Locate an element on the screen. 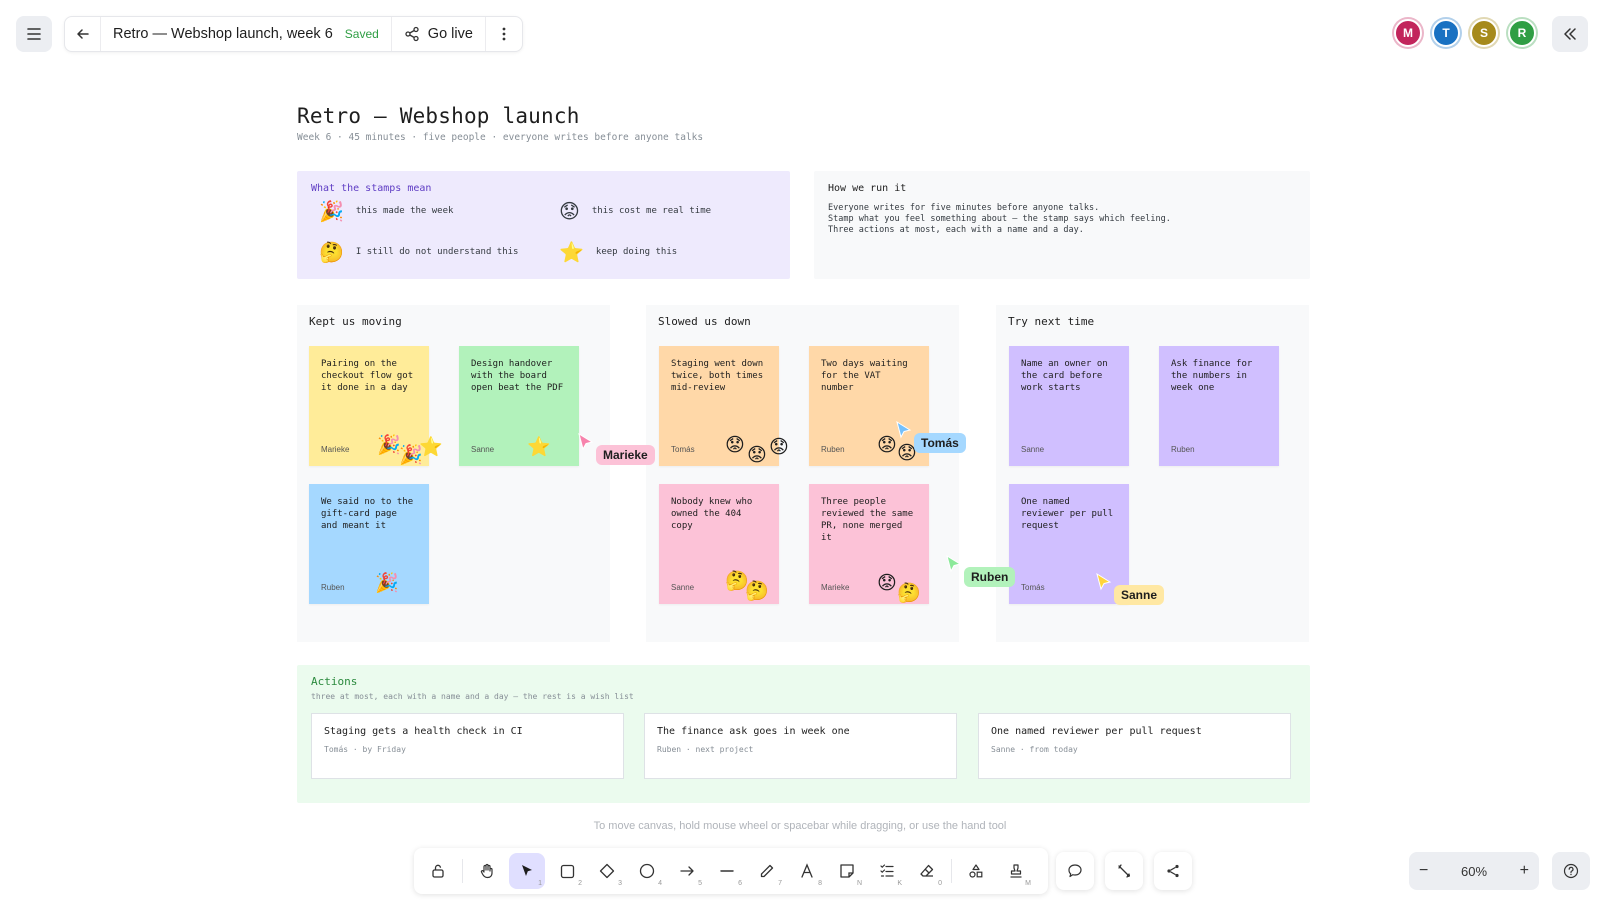  rectangle-icon is located at coordinates (567, 871).